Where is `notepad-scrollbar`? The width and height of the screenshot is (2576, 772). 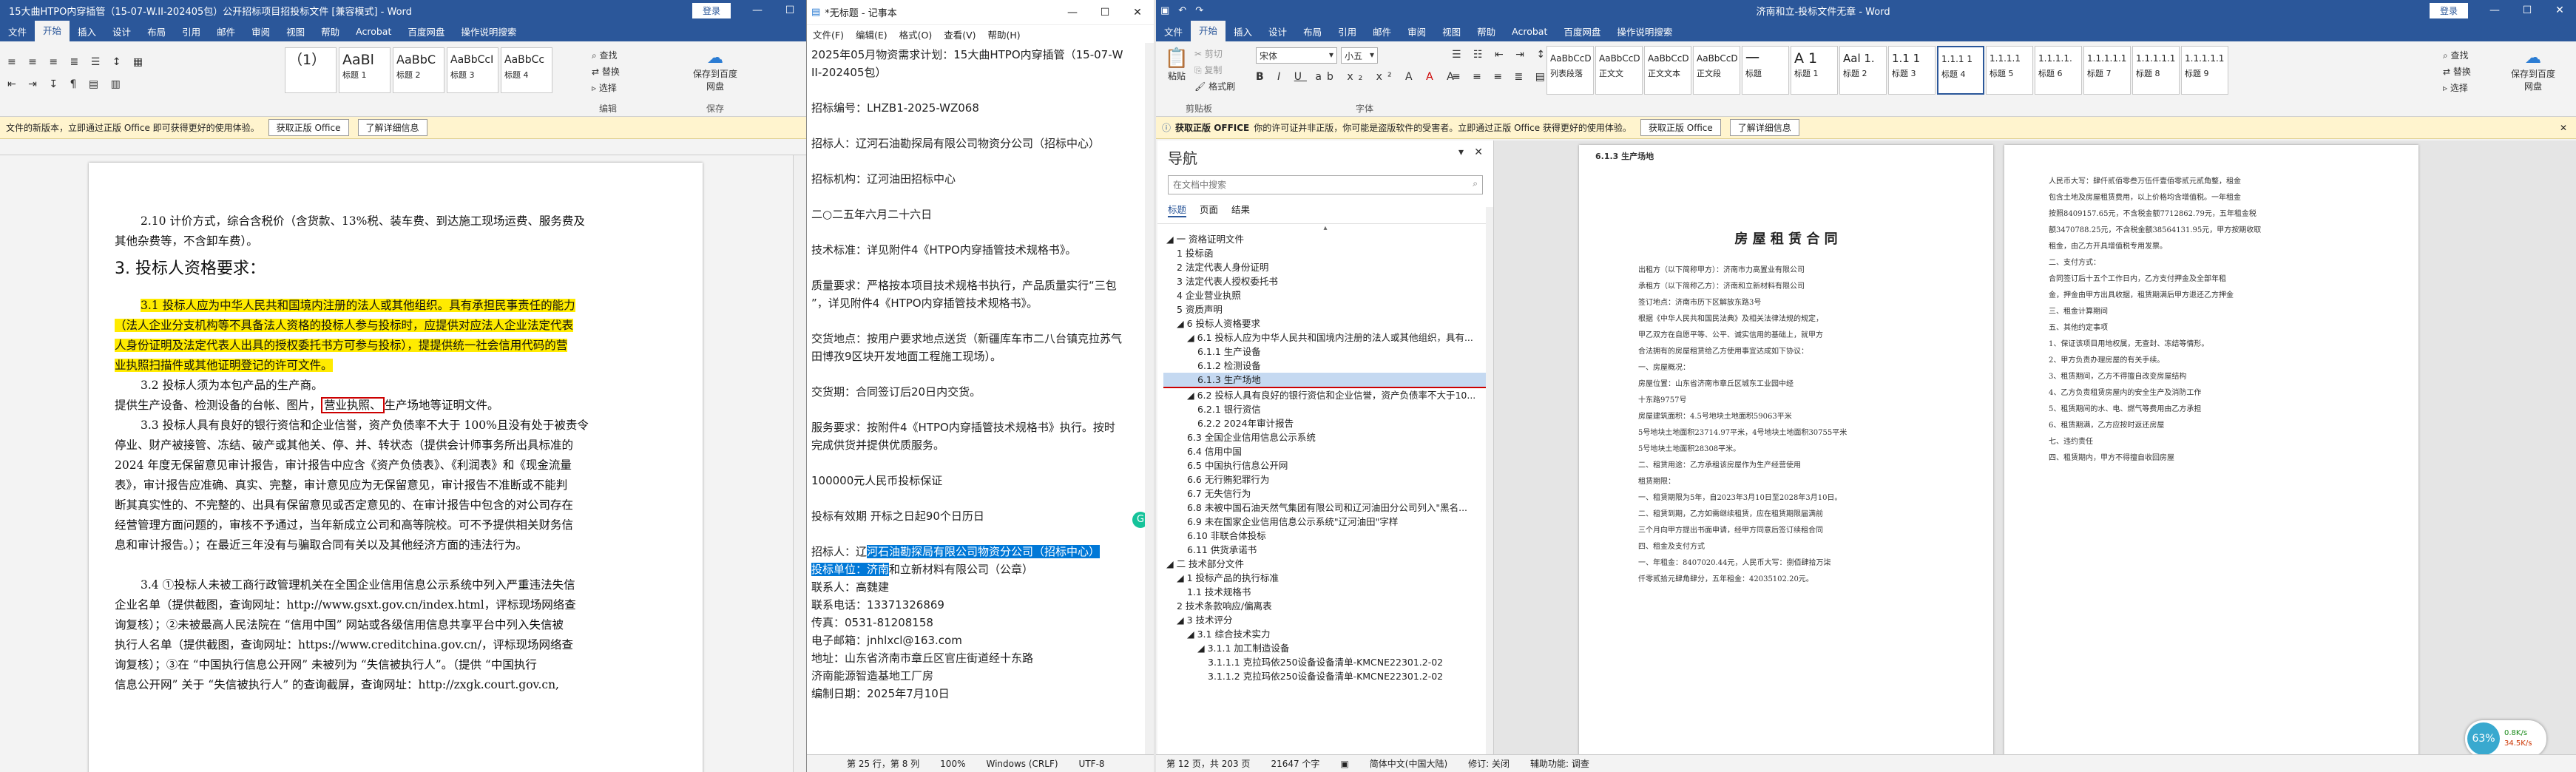
notepad-scrollbar is located at coordinates (1149, 398).